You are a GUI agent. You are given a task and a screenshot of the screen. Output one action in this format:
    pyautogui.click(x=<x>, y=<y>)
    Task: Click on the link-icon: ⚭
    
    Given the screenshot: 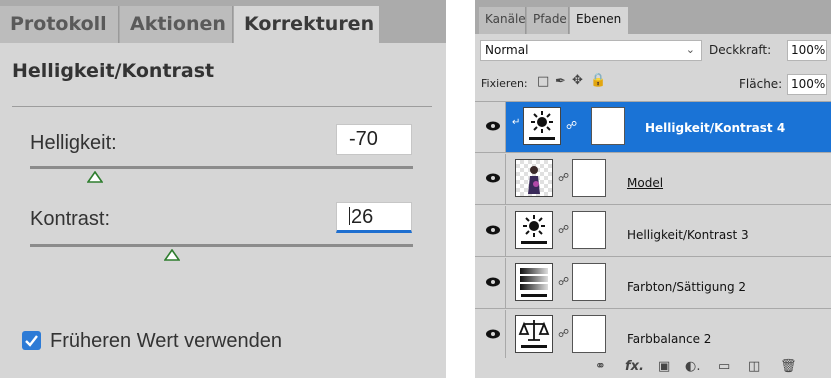 What is the action you would take?
    pyautogui.click(x=600, y=366)
    